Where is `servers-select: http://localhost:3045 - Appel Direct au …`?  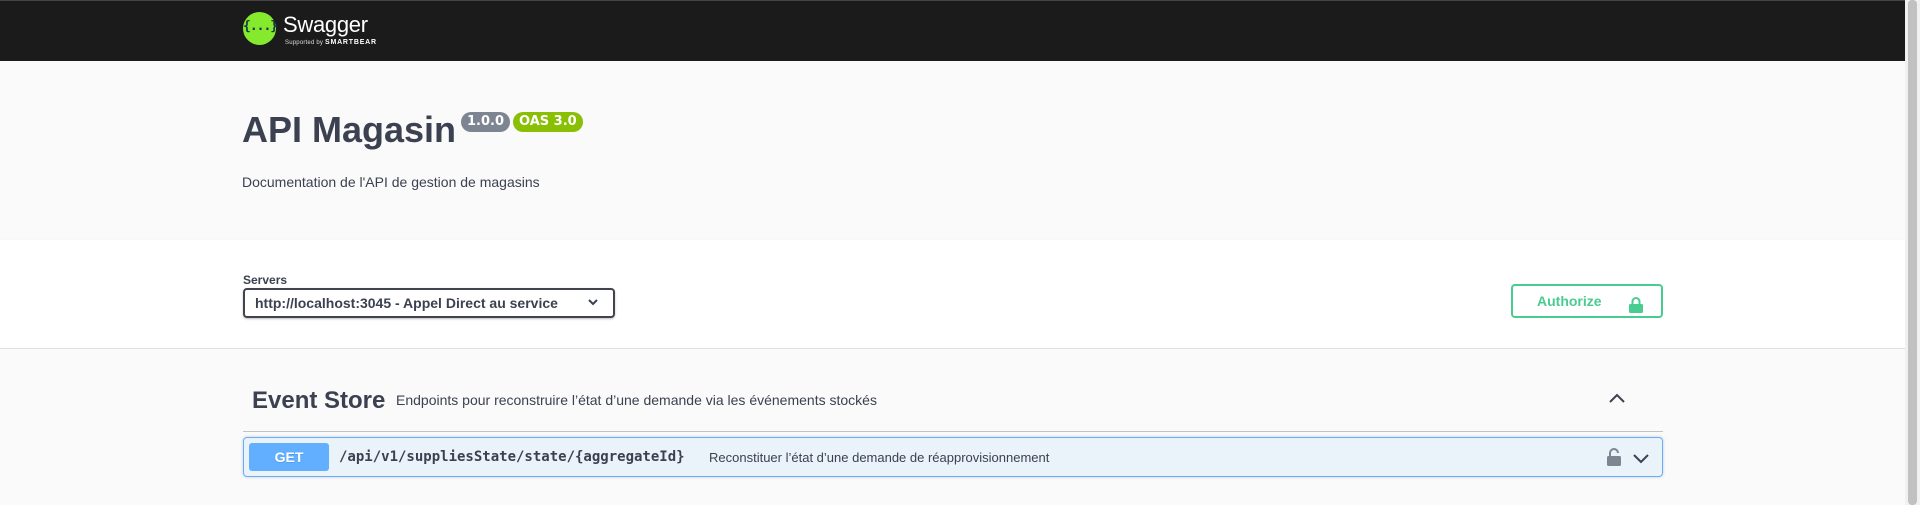 servers-select: http://localhost:3045 - Appel Direct au … is located at coordinates (429, 303).